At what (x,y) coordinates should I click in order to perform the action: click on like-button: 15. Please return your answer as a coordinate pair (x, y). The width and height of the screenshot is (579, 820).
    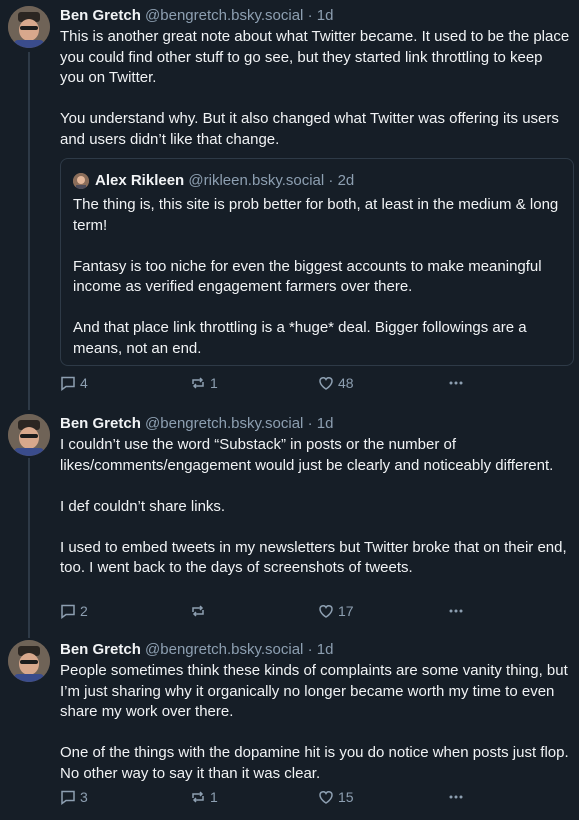
    Looking at the image, I should click on (336, 797).